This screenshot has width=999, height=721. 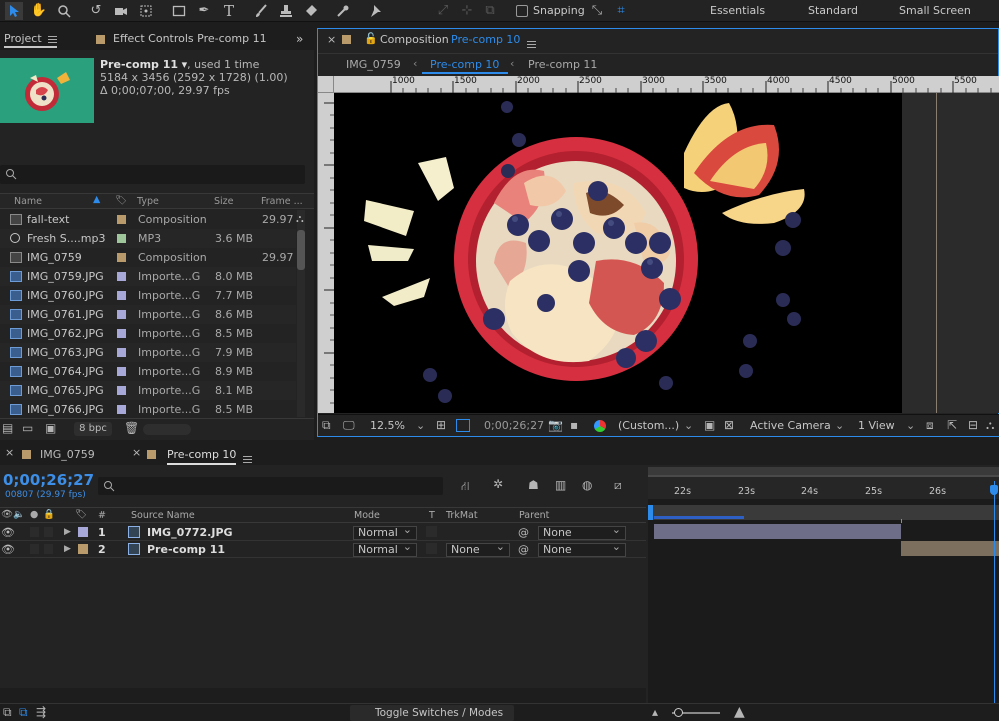 What do you see at coordinates (463, 425) in the screenshot?
I see `mask-visibility-icon` at bounding box center [463, 425].